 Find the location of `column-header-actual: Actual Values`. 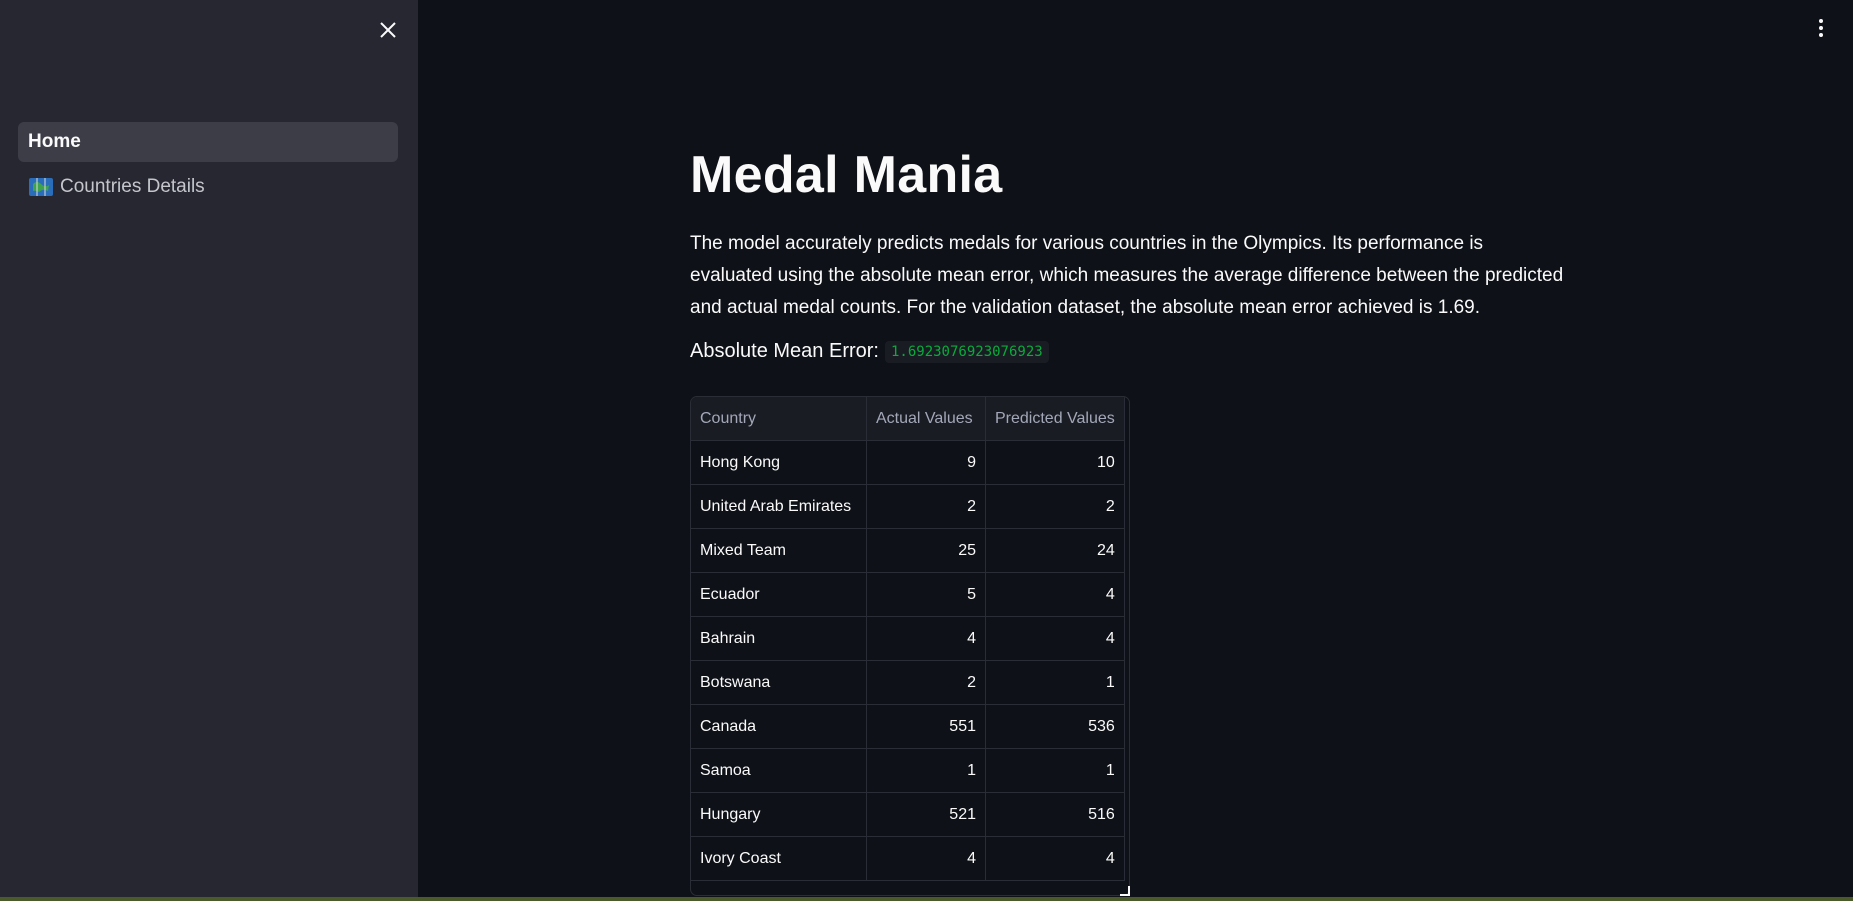

column-header-actual: Actual Values is located at coordinates (926, 419).